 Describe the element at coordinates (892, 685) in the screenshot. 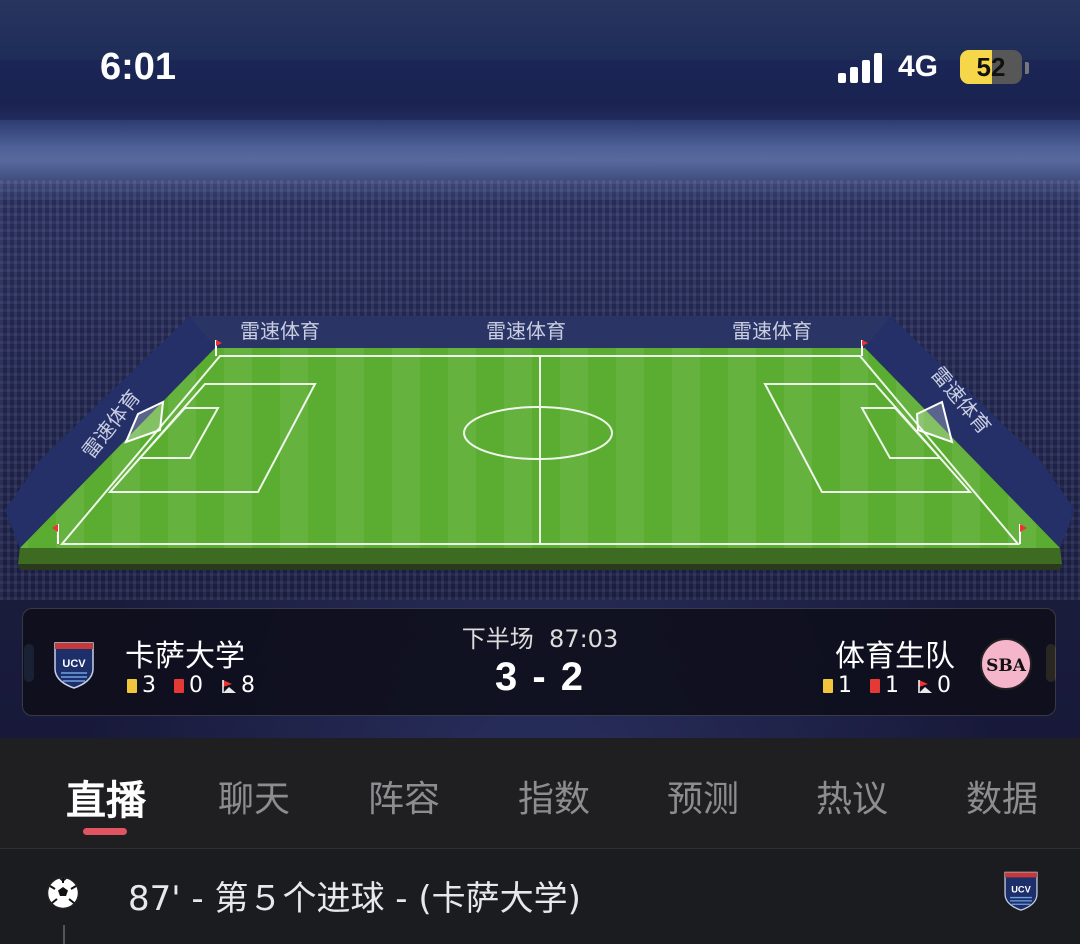

I see `away-red-cards: 1` at that location.